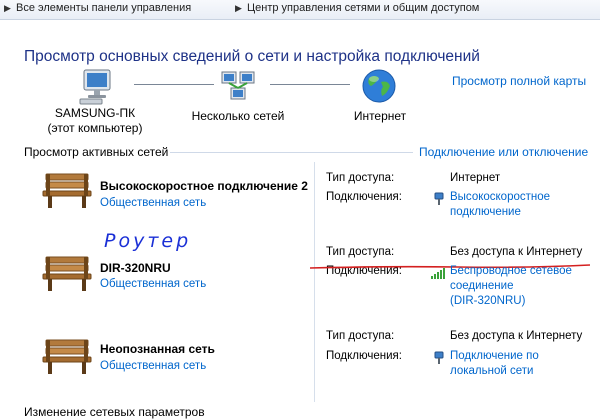 The height and width of the screenshot is (419, 600). What do you see at coordinates (96, 152) in the screenshot?
I see `active-networks-heading: Просмотр активных сетей` at bounding box center [96, 152].